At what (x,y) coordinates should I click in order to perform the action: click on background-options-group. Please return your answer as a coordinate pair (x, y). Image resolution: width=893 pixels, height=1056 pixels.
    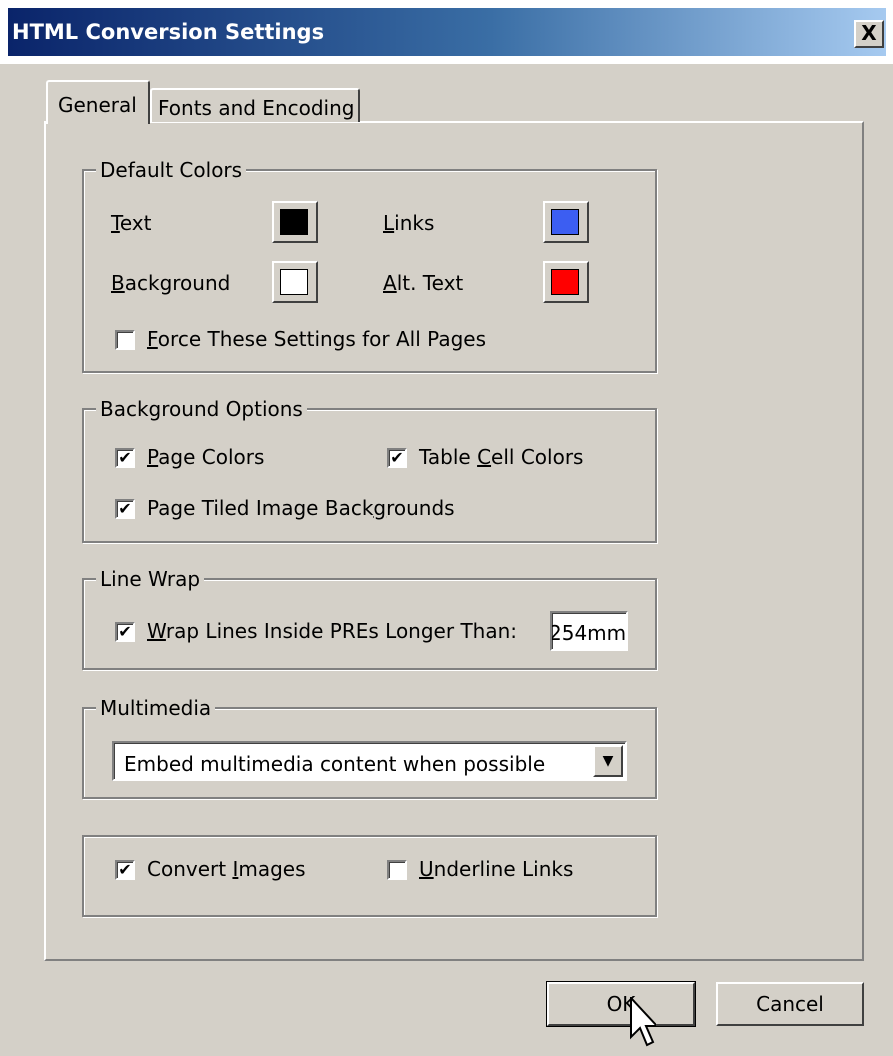
    Looking at the image, I should click on (369, 475).